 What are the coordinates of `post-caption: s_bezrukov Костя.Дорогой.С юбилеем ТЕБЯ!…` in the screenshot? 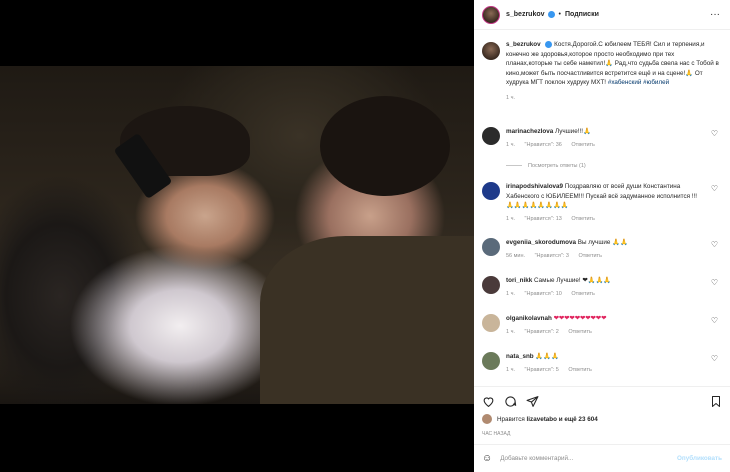 It's located at (602, 72).